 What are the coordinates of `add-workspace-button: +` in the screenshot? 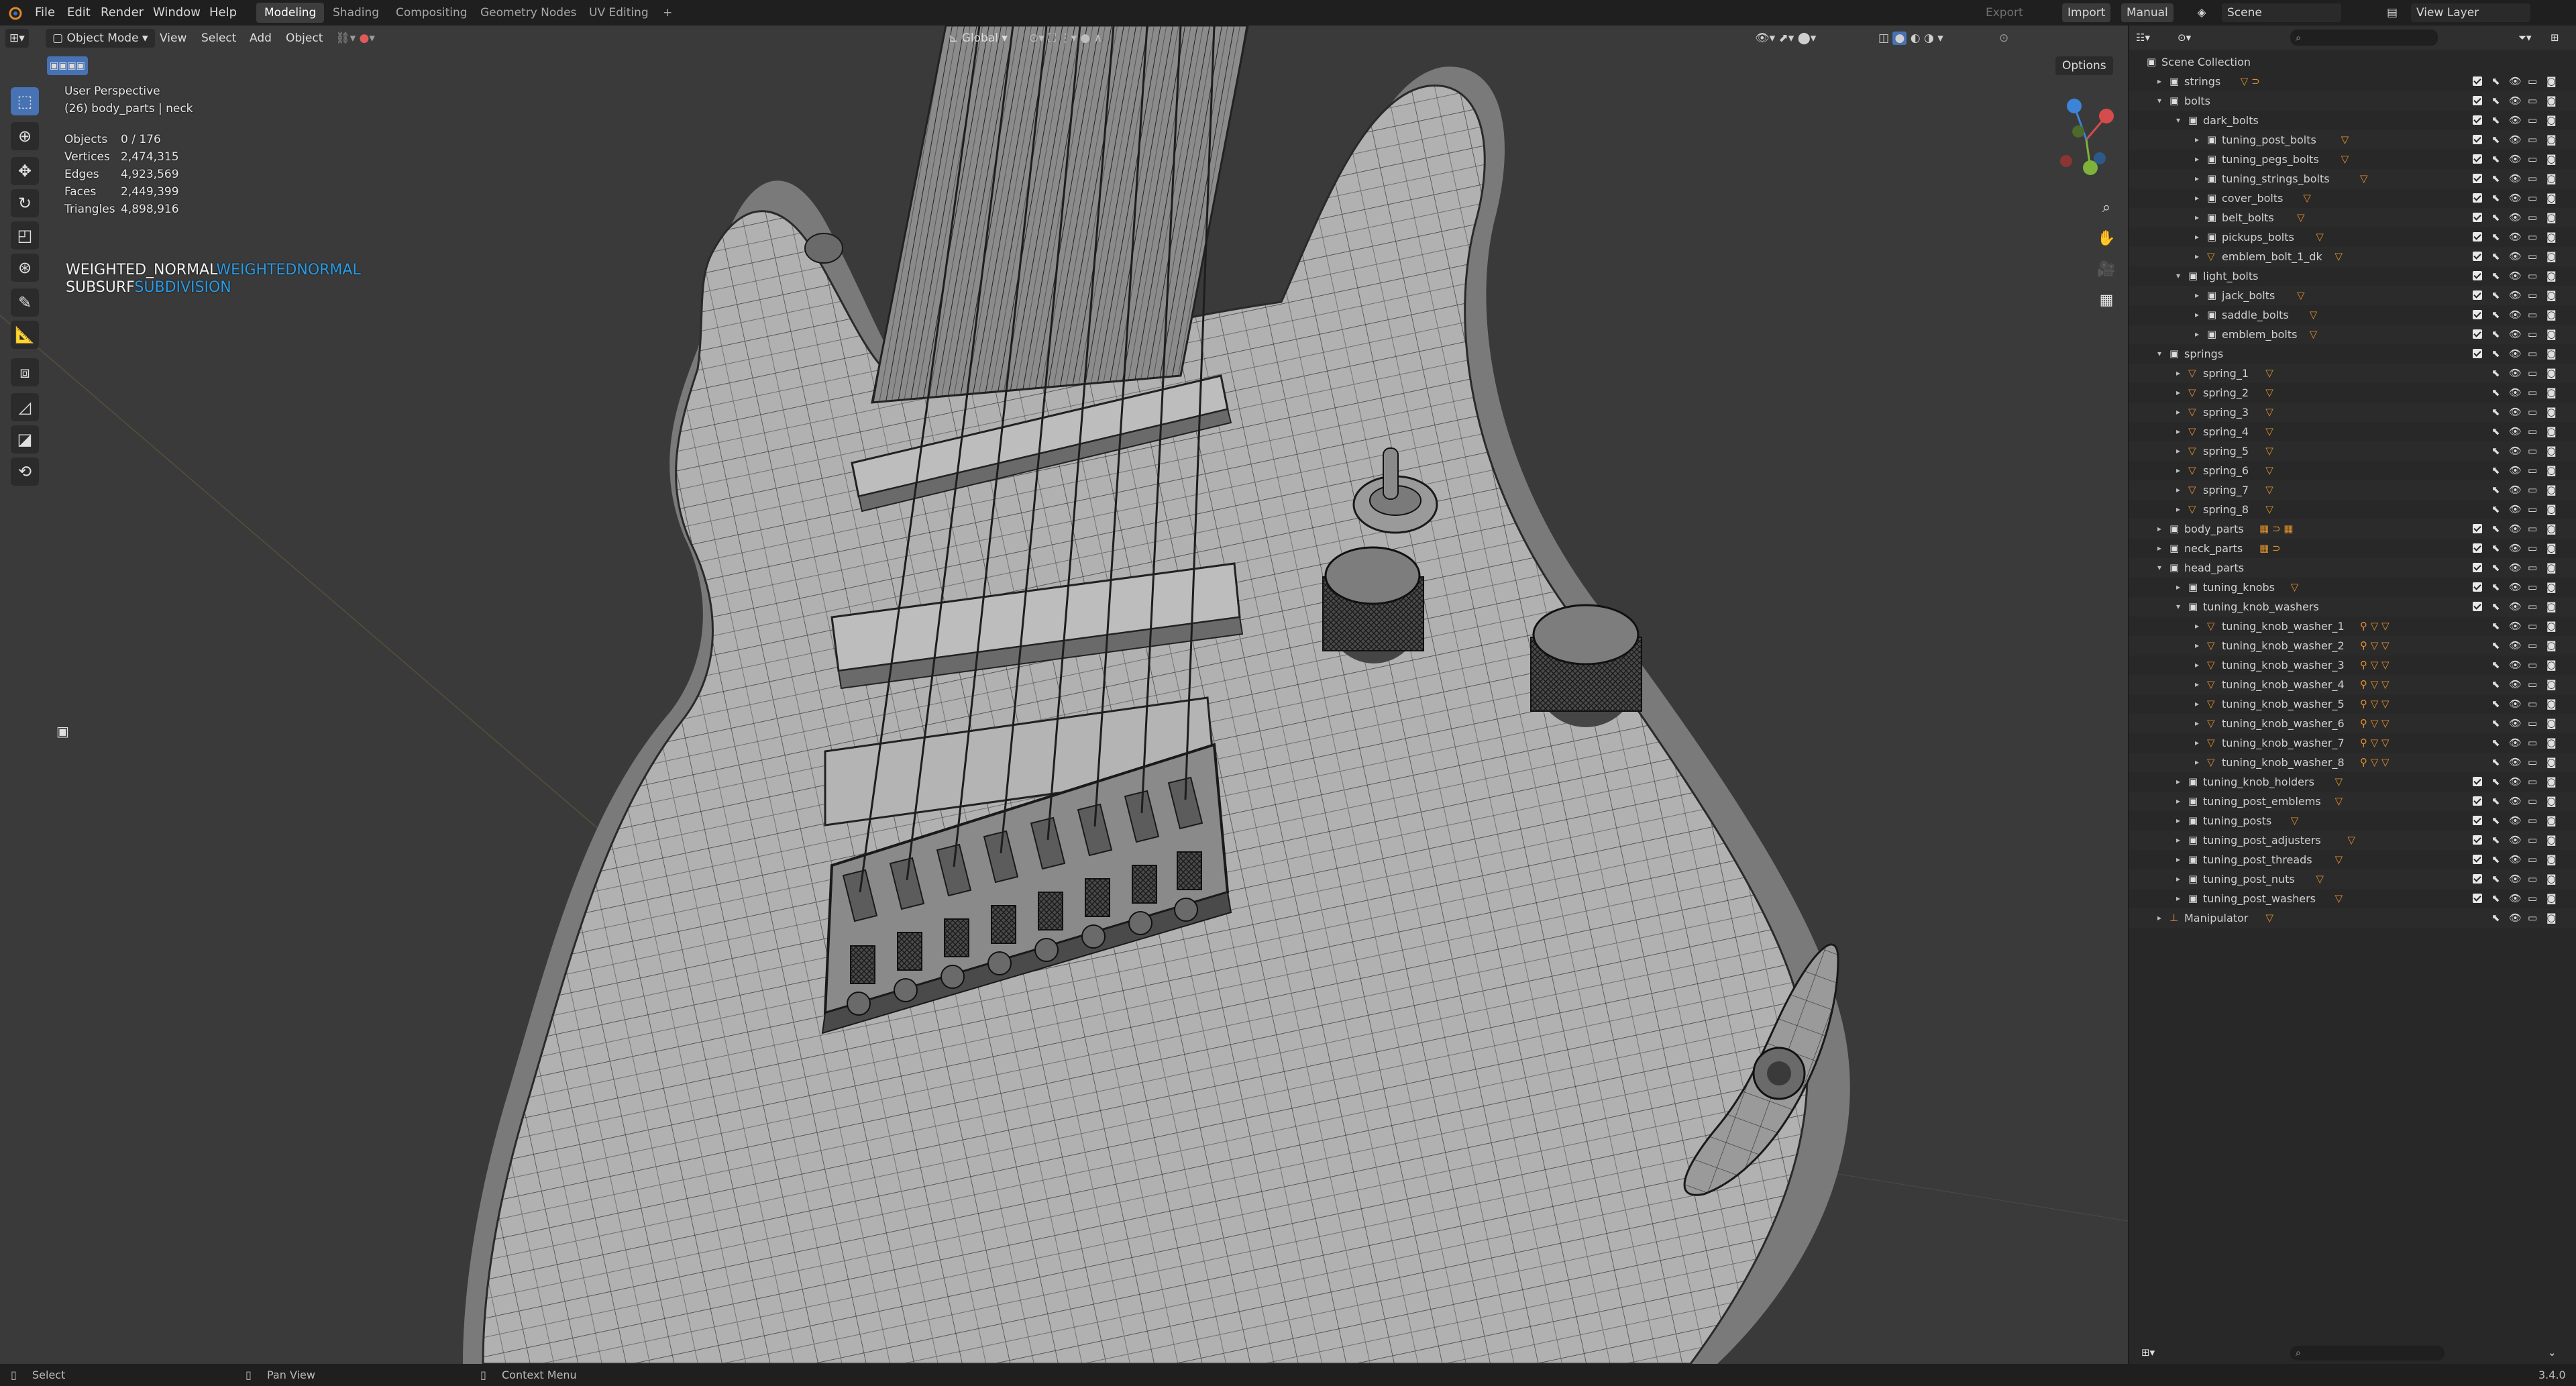 It's located at (667, 13).